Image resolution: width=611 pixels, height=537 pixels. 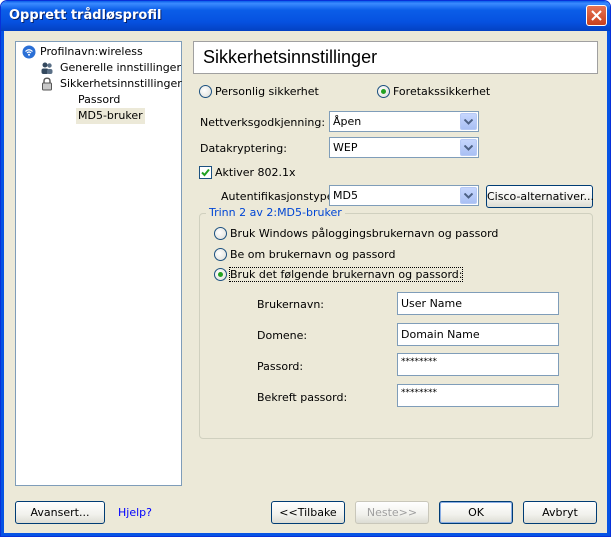 What do you see at coordinates (345, 195) in the screenshot?
I see `auth-type-value: MD5` at bounding box center [345, 195].